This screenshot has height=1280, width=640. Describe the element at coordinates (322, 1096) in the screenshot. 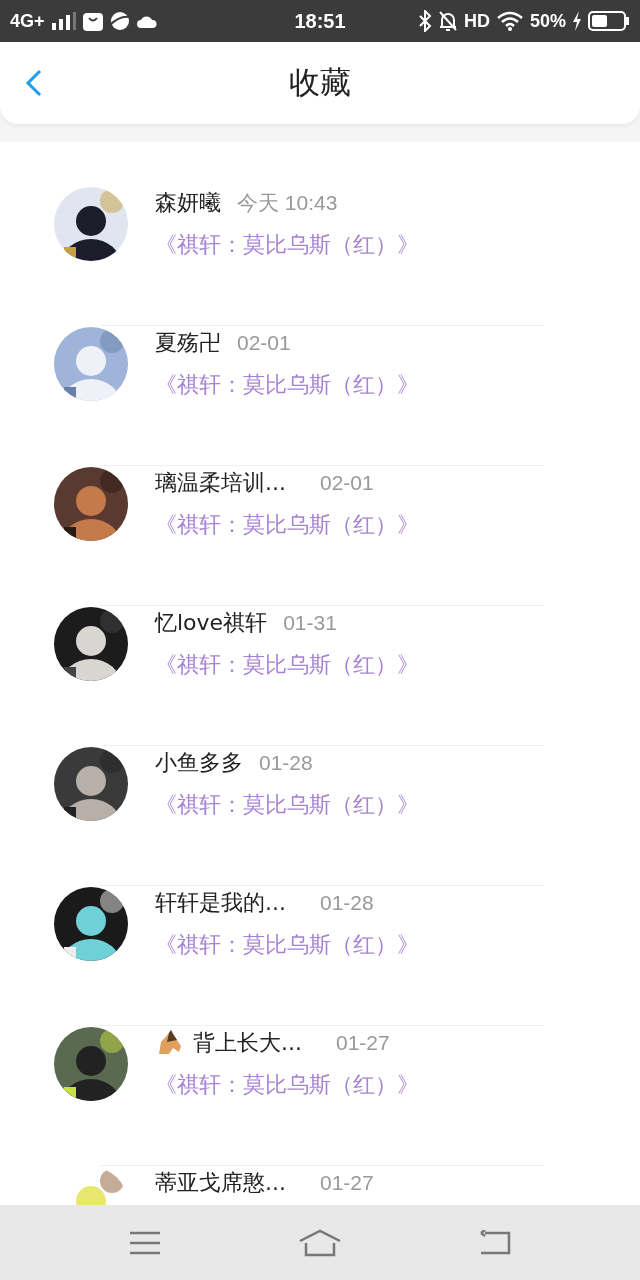

I see `list-item: 背上长大... 01-27 《祺轩：莫比乌斯（红）》` at that location.